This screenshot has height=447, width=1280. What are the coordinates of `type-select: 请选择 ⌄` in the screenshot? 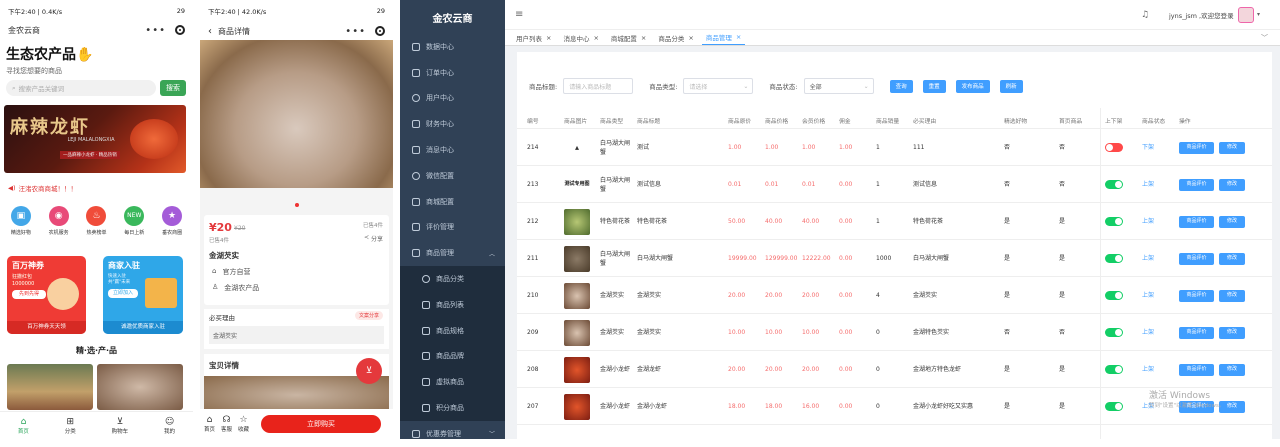 It's located at (718, 86).